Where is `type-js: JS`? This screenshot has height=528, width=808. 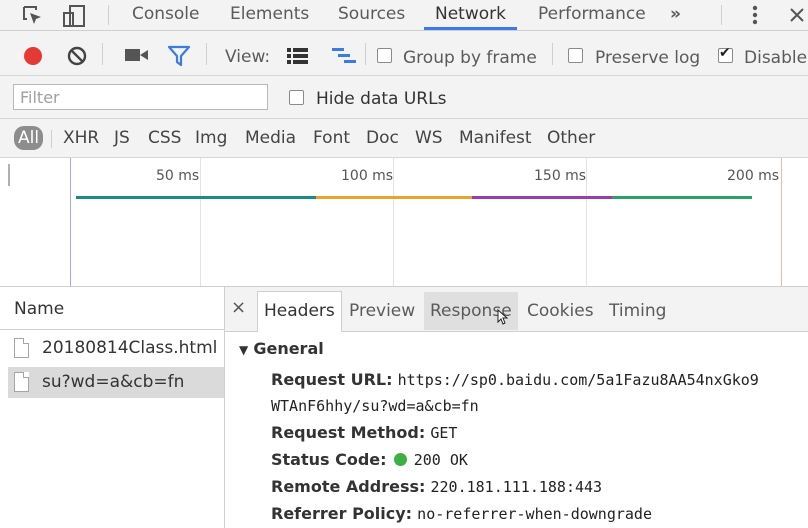 type-js: JS is located at coordinates (122, 138).